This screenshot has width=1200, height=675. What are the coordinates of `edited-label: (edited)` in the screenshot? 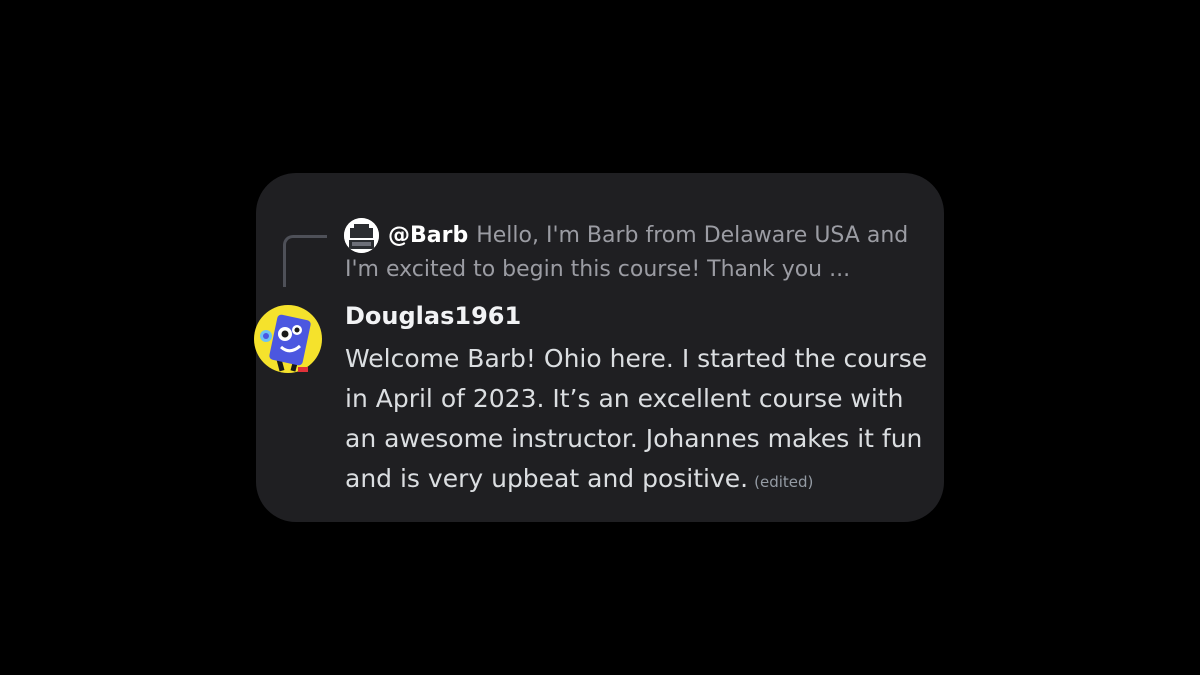 It's located at (784, 482).